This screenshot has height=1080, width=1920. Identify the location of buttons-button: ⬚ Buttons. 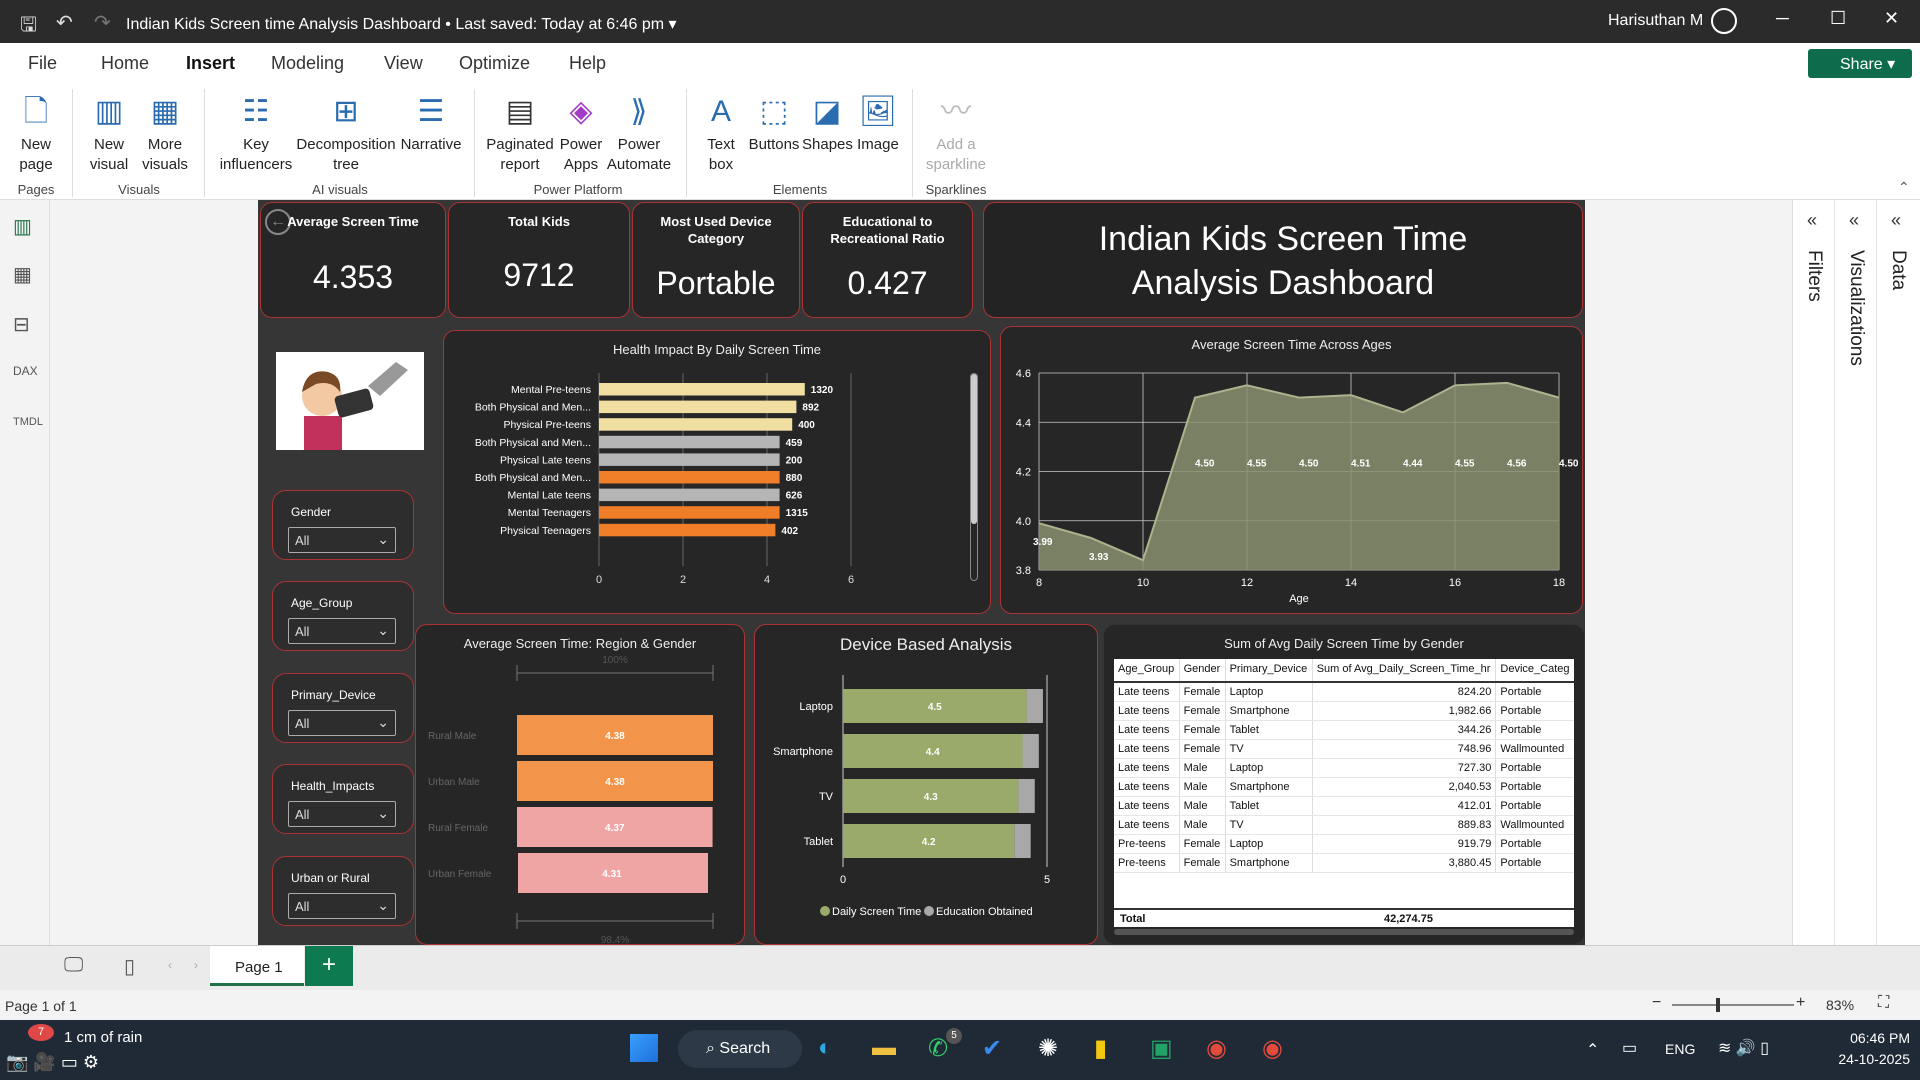
(774, 124).